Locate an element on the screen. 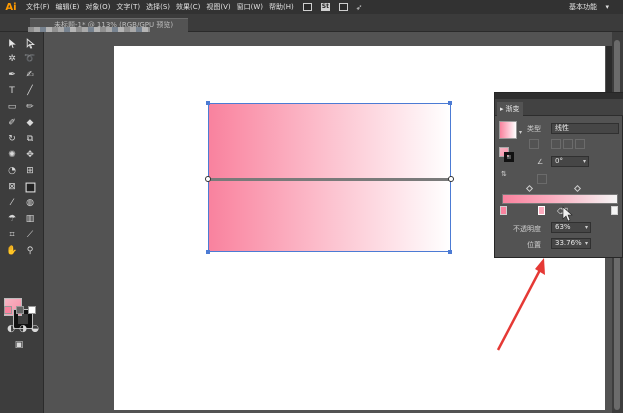 The height and width of the screenshot is (413, 623). free-transform-icon: ✥ is located at coordinates (30, 155).